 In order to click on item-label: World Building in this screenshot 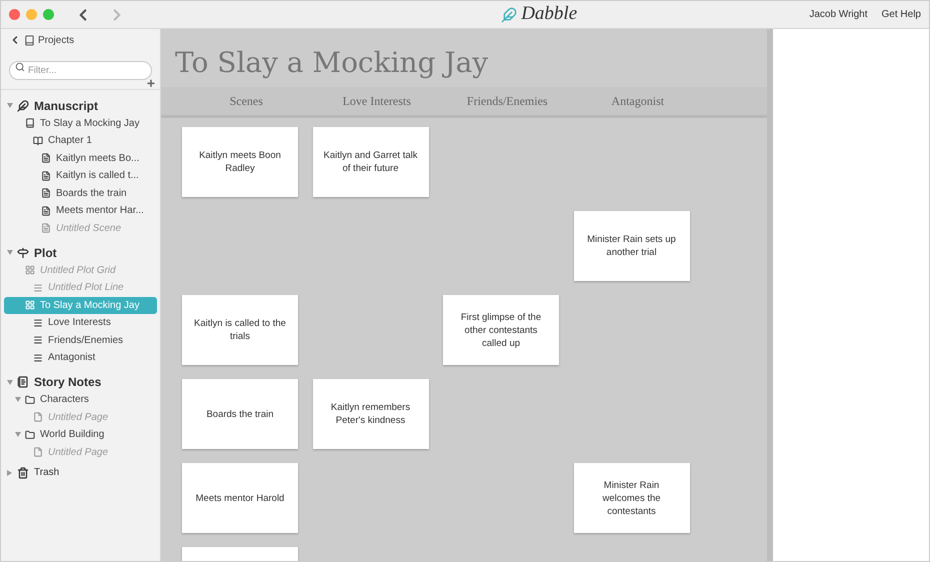, I will do `click(72, 435)`.